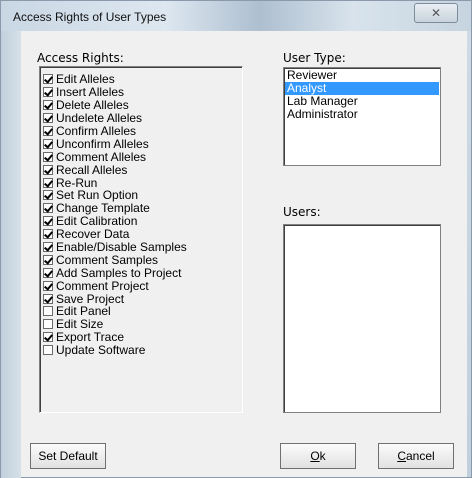 This screenshot has width=472, height=478. Describe the element at coordinates (236, 16) in the screenshot. I see `title-bar: Access Rights of User Types ✕` at that location.